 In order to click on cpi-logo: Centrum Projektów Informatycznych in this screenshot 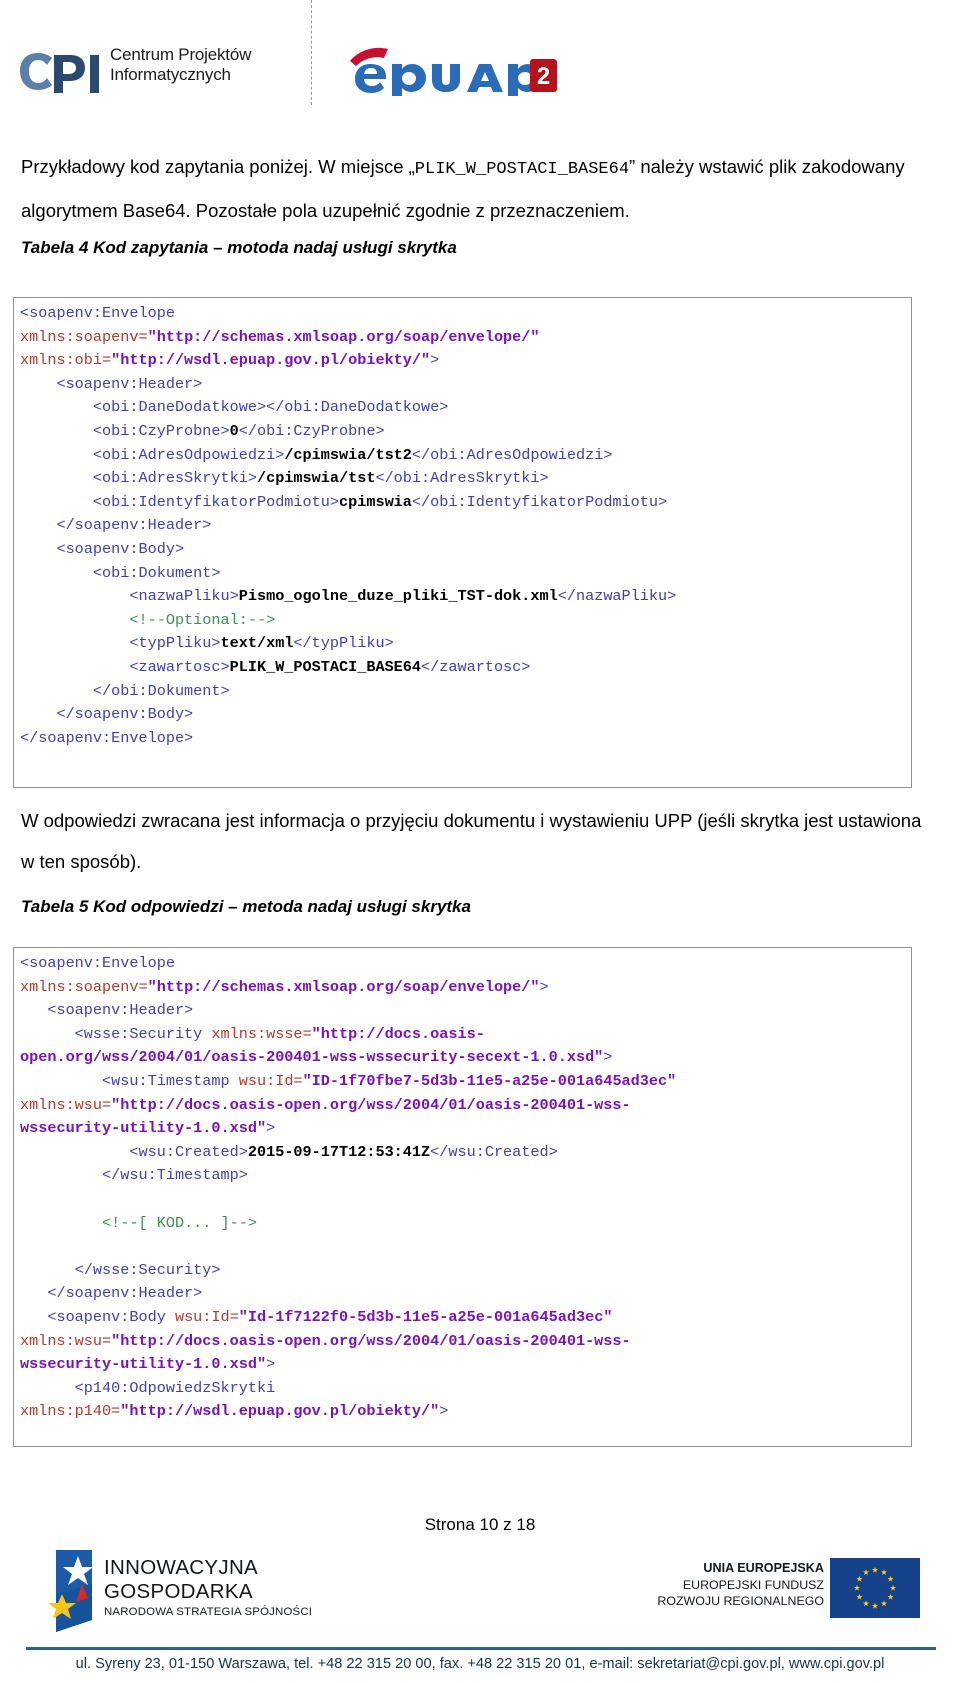, I will do `click(153, 74)`.